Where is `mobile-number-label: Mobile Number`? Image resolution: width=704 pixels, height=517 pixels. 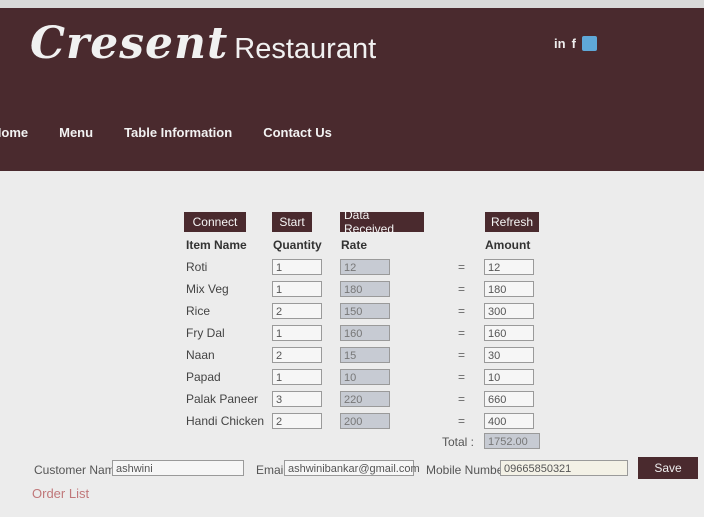
mobile-number-label: Mobile Number is located at coordinates (467, 470).